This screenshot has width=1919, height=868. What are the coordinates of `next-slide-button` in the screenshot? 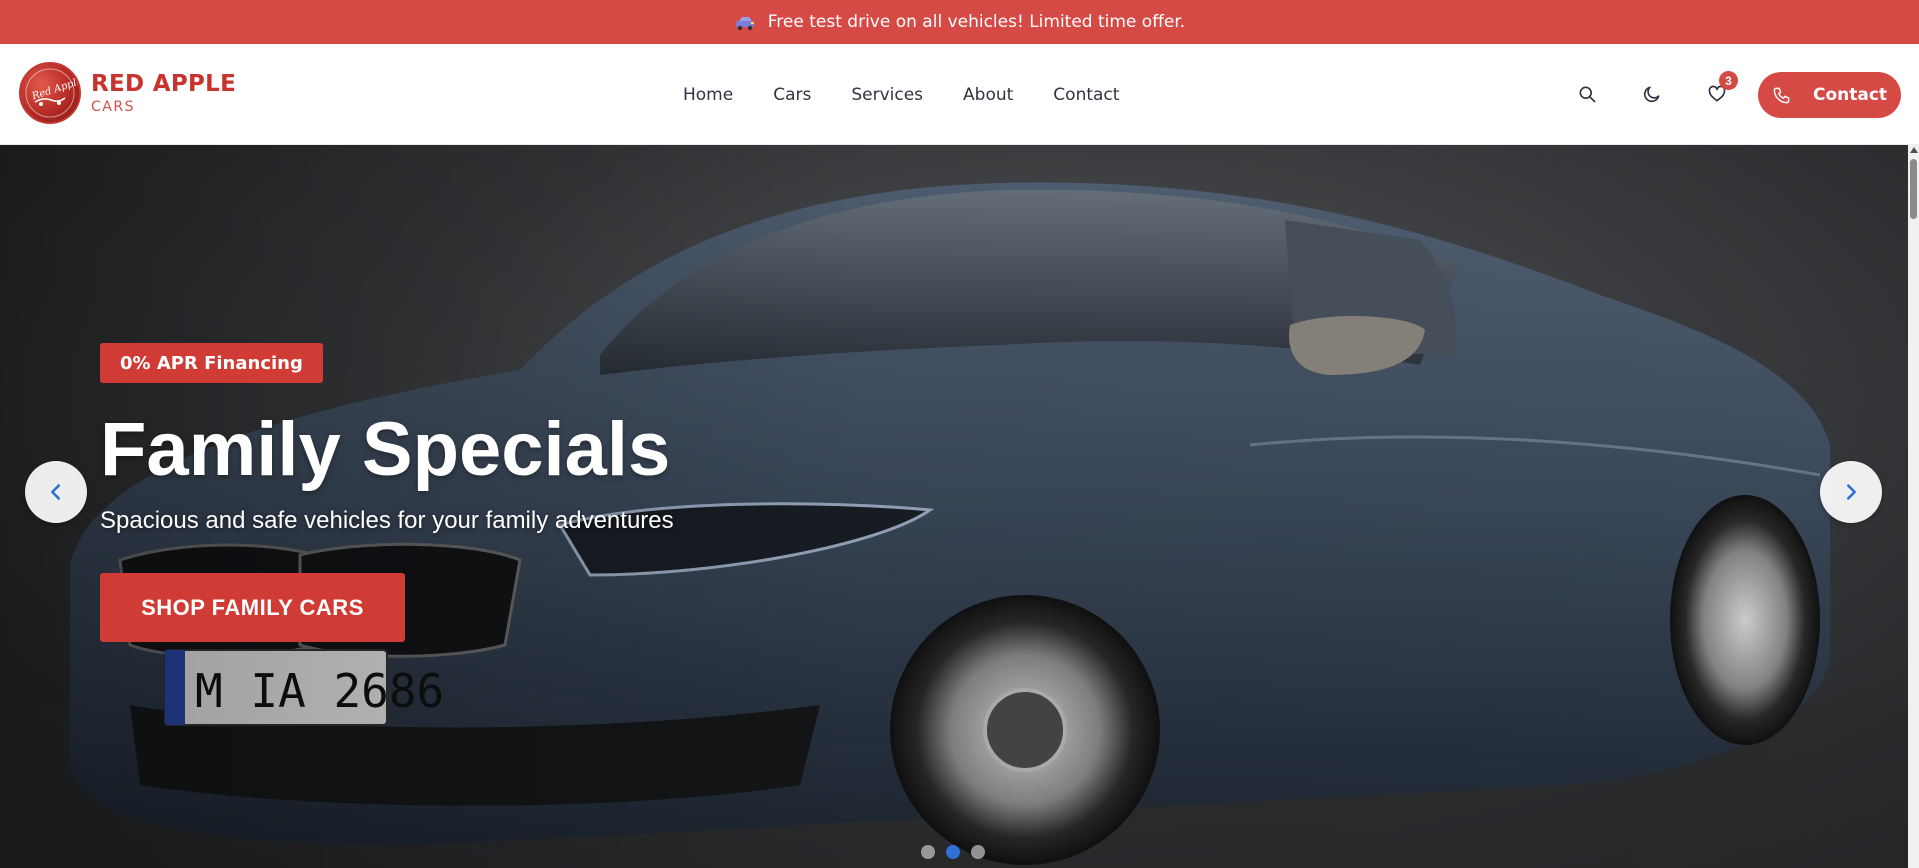 It's located at (1851, 492).